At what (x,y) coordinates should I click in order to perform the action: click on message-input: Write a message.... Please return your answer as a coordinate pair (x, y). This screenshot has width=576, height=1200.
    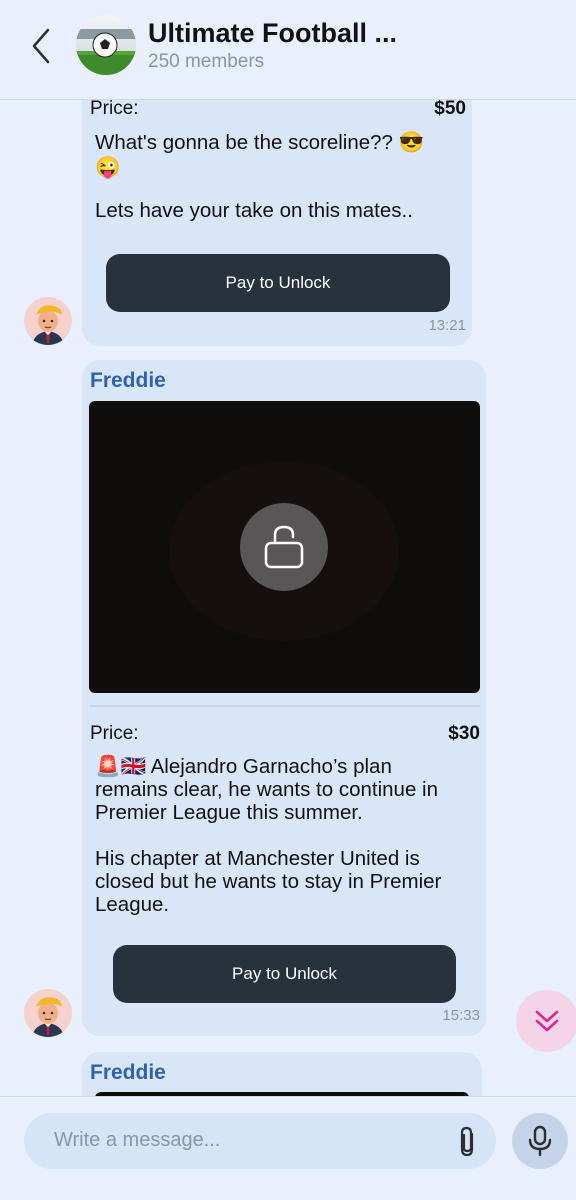
    Looking at the image, I should click on (260, 1141).